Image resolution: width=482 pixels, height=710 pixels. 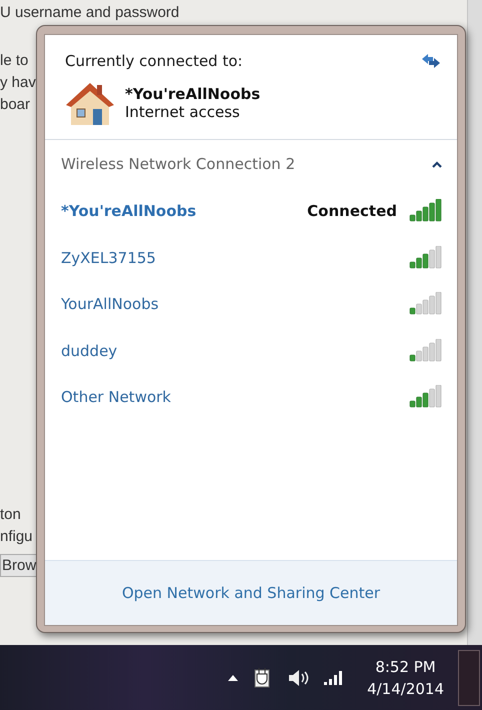 I want to click on connection-name: *You'reAllNoobs, so click(x=192, y=94).